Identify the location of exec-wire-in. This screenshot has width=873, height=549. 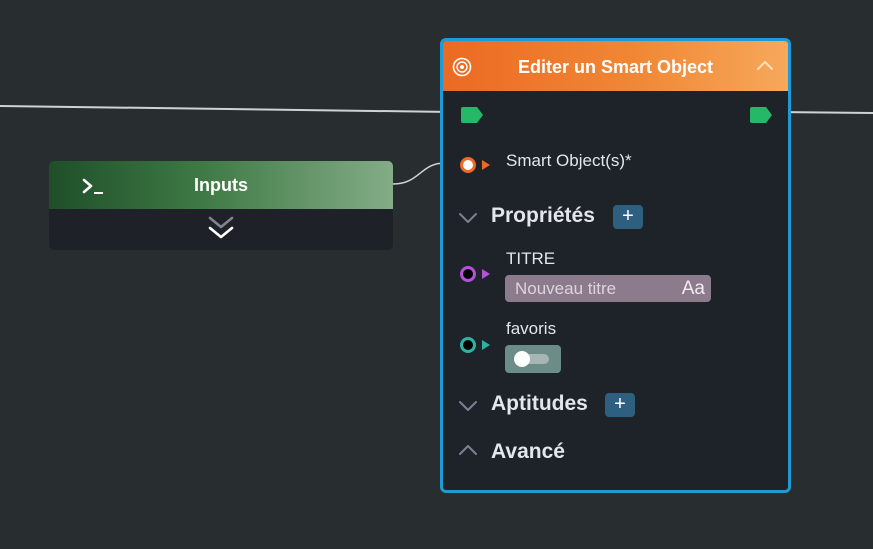
(226, 109).